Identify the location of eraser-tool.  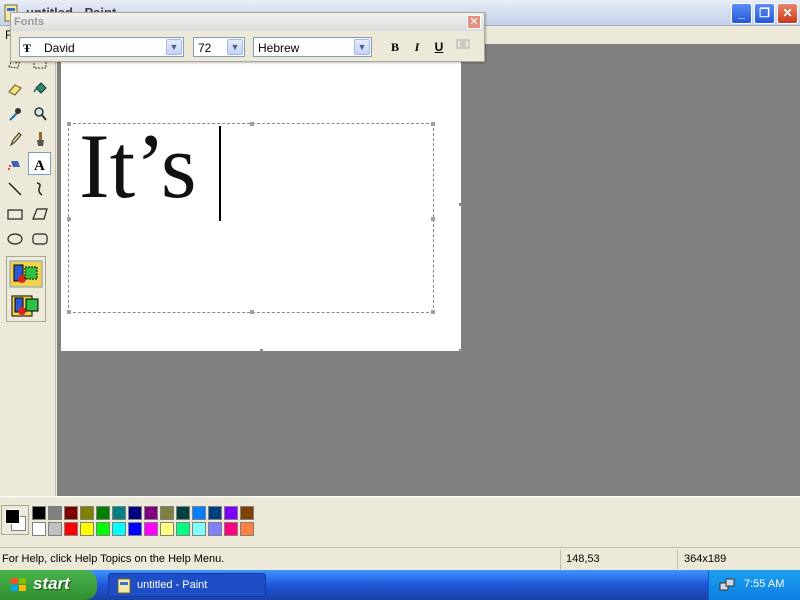
(14, 88).